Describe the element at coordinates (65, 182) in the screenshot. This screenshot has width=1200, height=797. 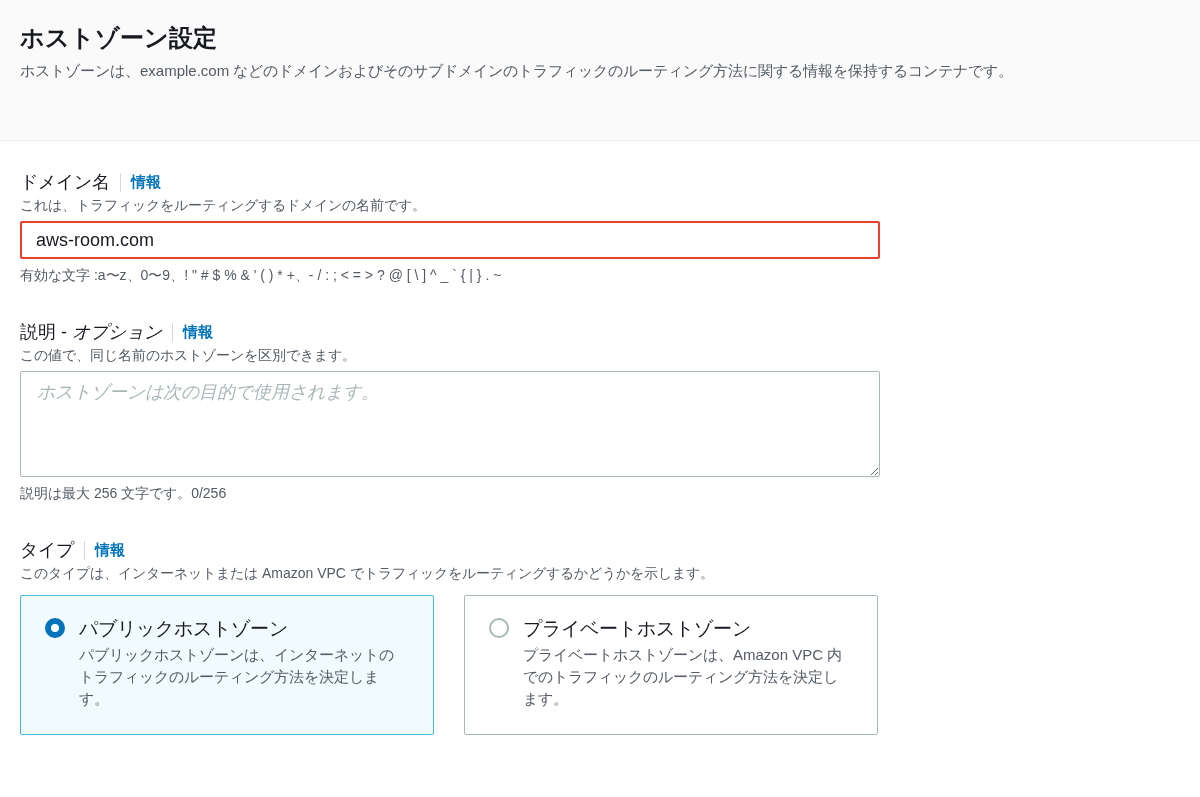
I see `field-label: ドメイン名` at that location.